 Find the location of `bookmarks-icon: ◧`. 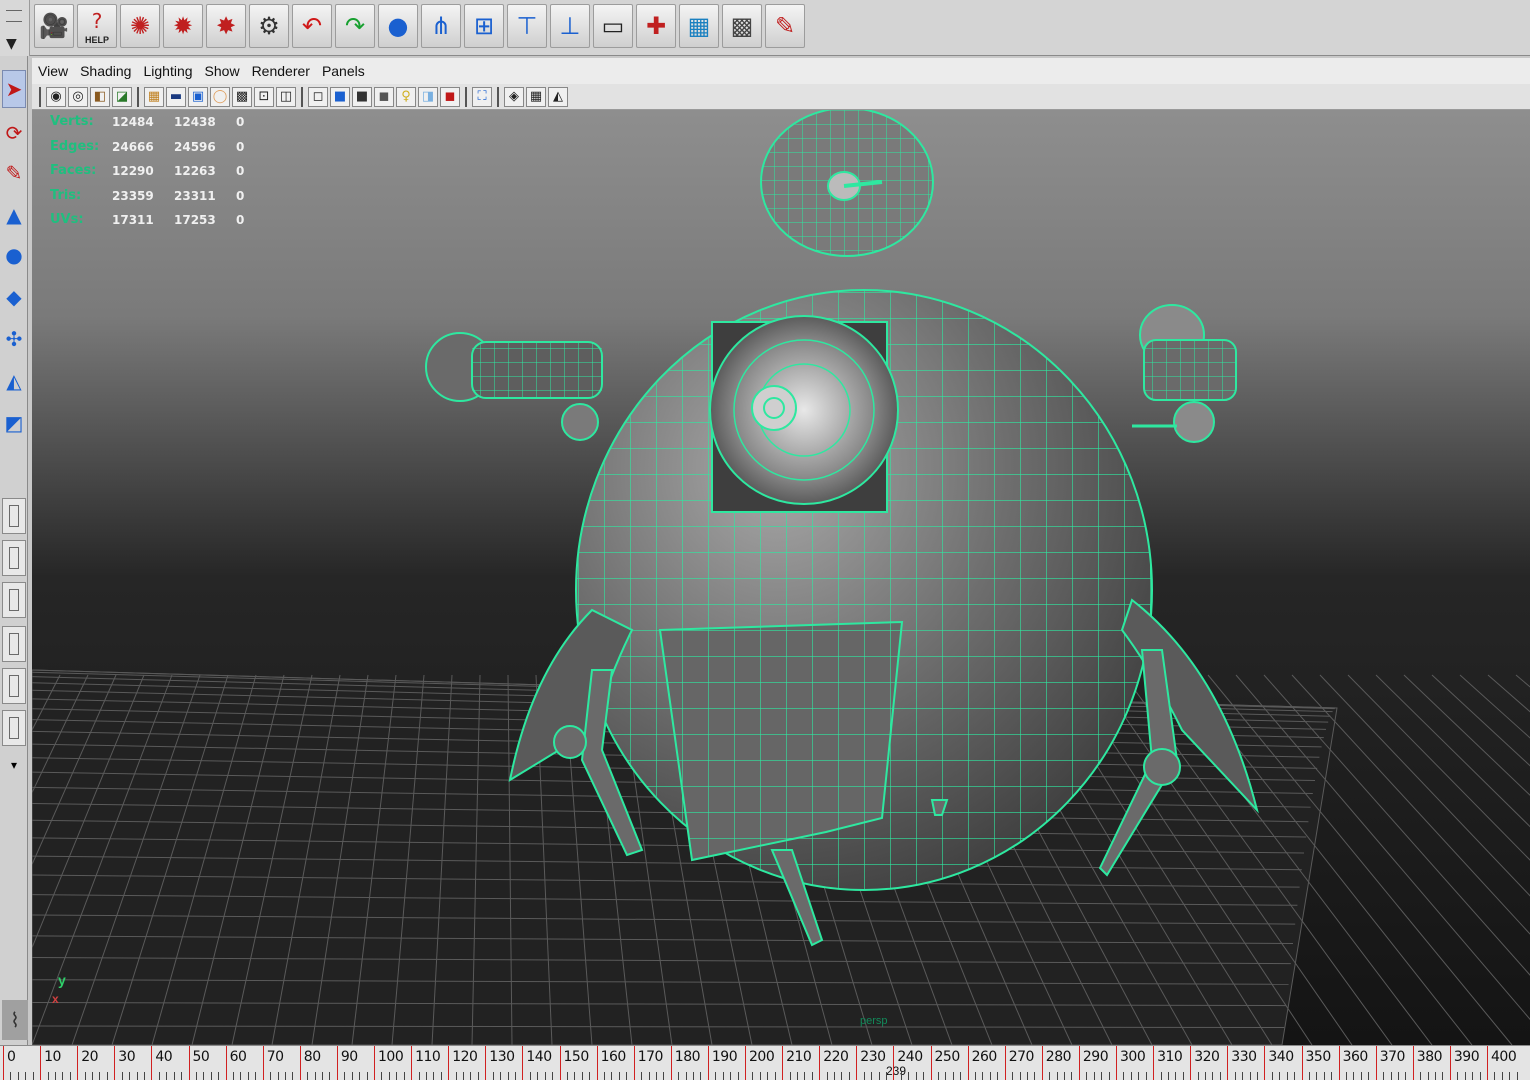

bookmarks-icon: ◧ is located at coordinates (100, 96).